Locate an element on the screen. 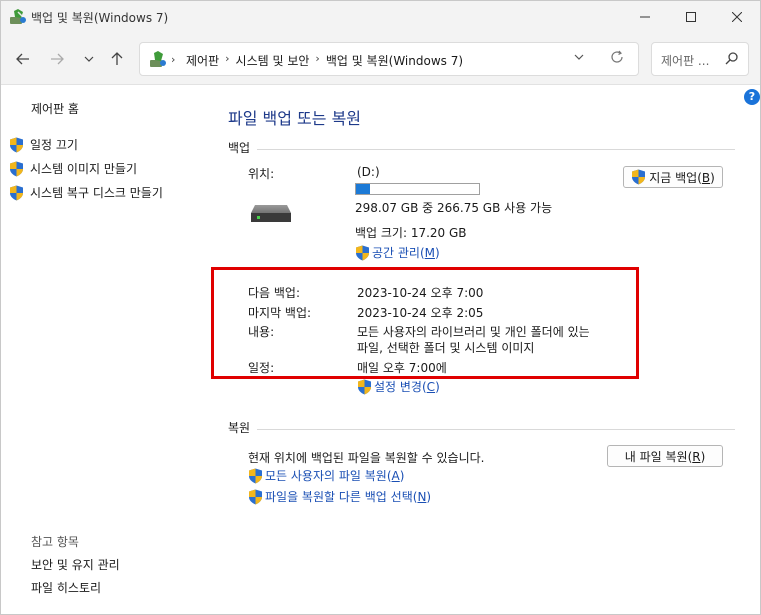 Image resolution: width=761 pixels, height=615 pixels. breadcrumb-item: 제어판 is located at coordinates (202, 60).